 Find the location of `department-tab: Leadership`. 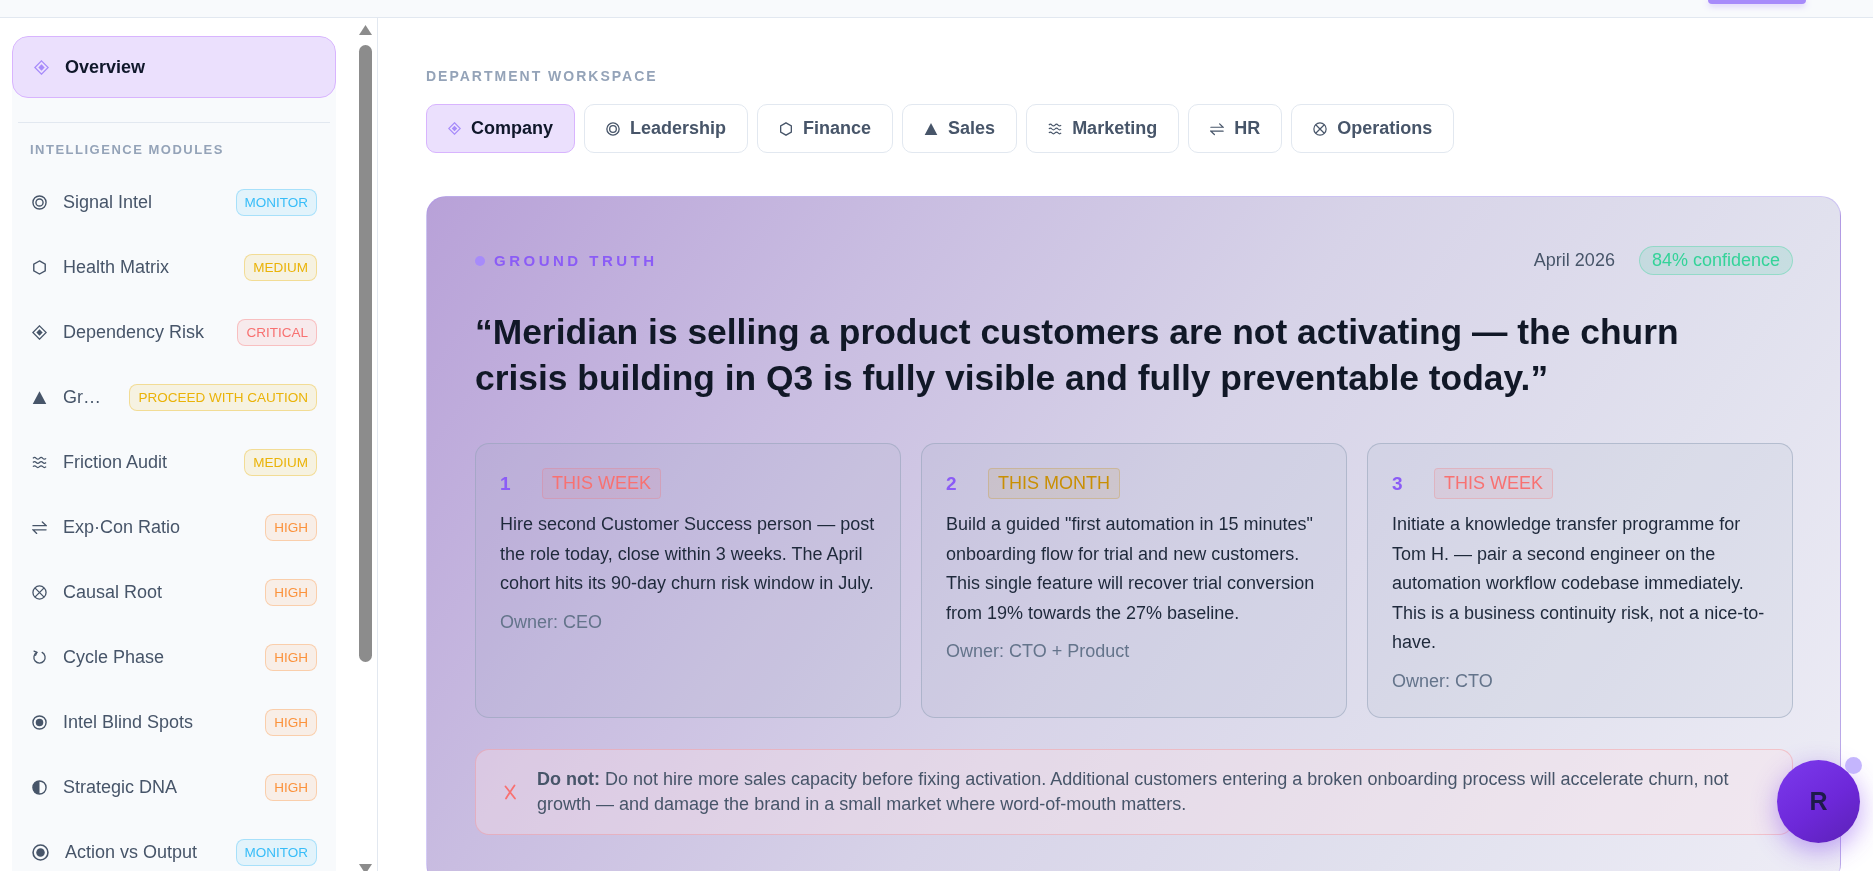

department-tab: Leadership is located at coordinates (666, 128).